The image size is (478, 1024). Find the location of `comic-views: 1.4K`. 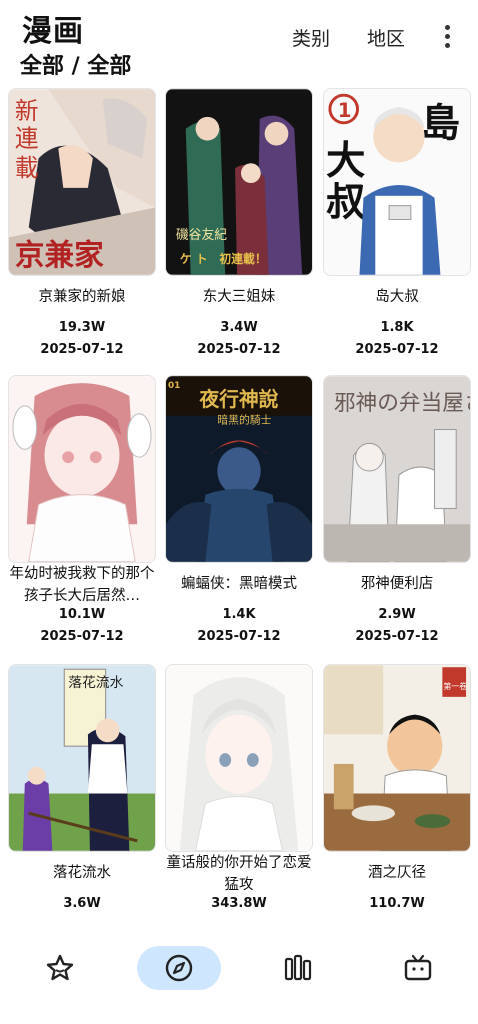

comic-views: 1.4K is located at coordinates (239, 614).